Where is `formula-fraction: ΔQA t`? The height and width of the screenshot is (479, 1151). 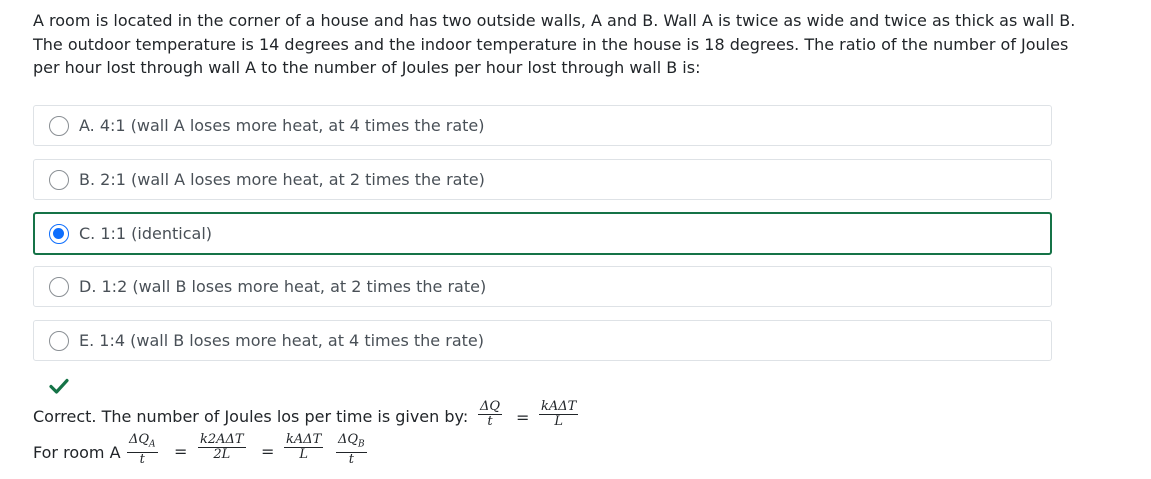 formula-fraction: ΔQA t is located at coordinates (142, 449).